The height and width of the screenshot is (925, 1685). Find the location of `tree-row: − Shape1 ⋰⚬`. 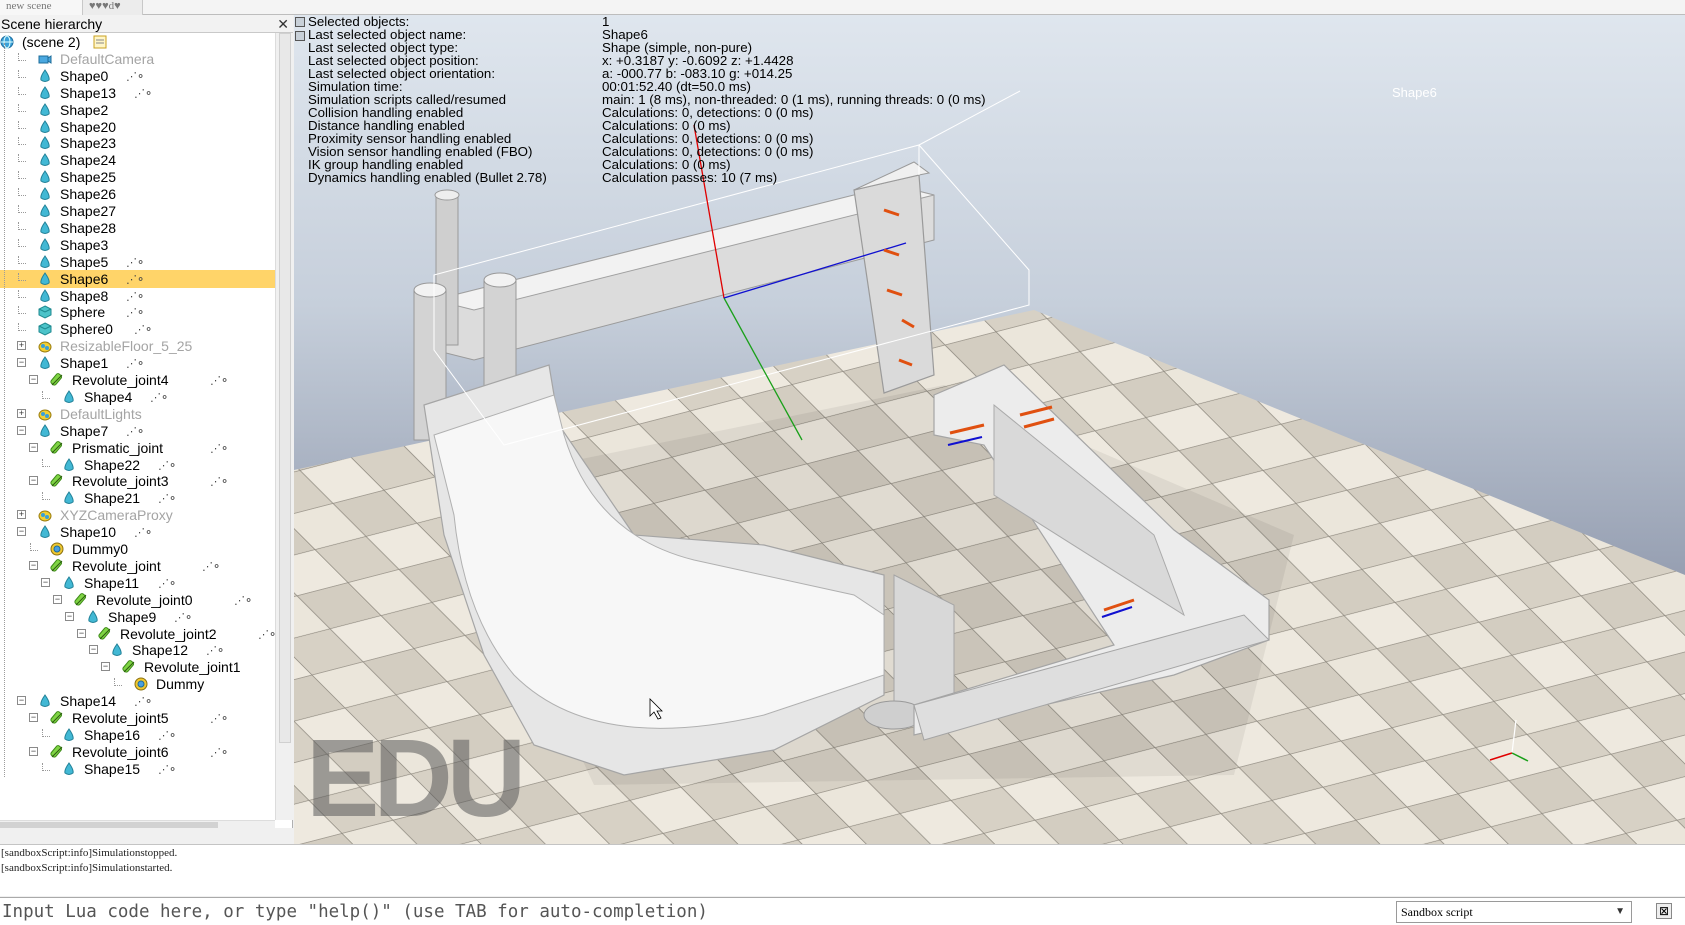

tree-row: − Shape1 ⋰⚬ is located at coordinates (137, 363).